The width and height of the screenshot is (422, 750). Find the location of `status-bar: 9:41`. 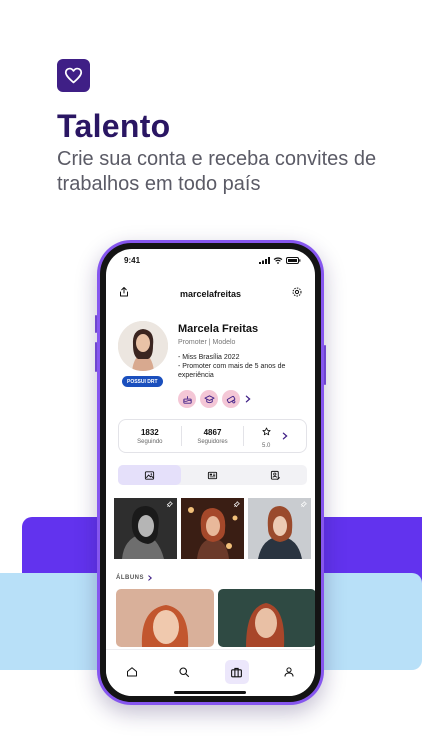

status-bar: 9:41 is located at coordinates (210, 260).